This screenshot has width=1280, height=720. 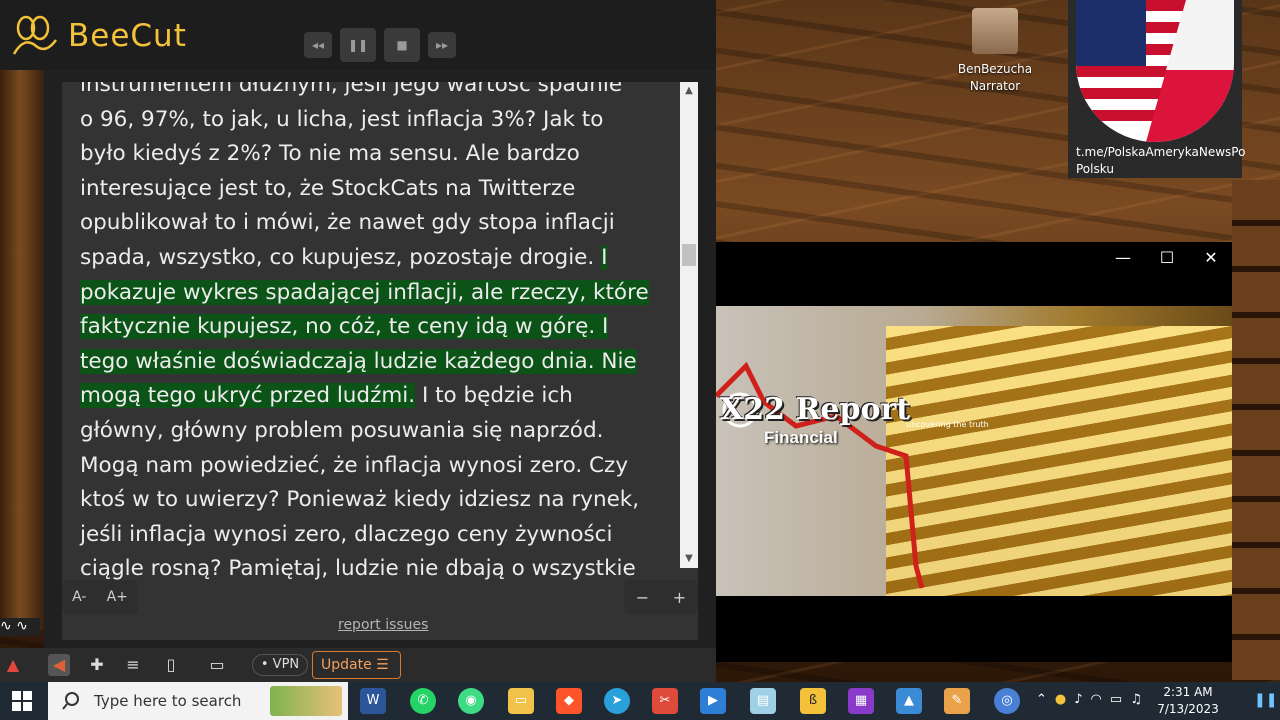 What do you see at coordinates (1060, 699) in the screenshot?
I see `tray-app-icon: ●` at bounding box center [1060, 699].